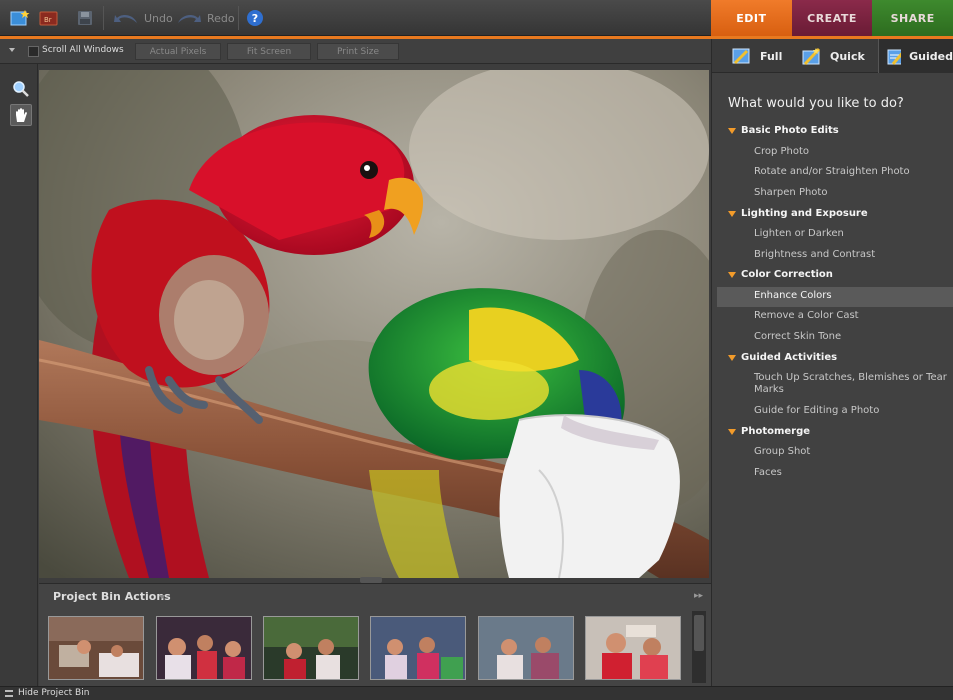 The width and height of the screenshot is (953, 700). What do you see at coordinates (125, 19) in the screenshot?
I see `undo-arrow-icon` at bounding box center [125, 19].